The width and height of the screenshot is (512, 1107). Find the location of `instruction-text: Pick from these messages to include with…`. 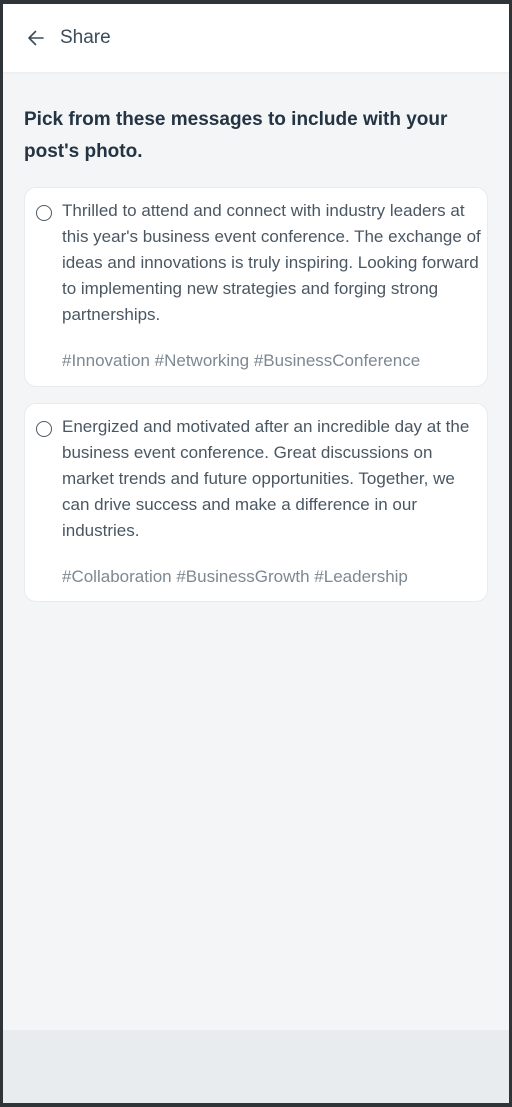

instruction-text: Pick from these messages to include with… is located at coordinates (236, 135).